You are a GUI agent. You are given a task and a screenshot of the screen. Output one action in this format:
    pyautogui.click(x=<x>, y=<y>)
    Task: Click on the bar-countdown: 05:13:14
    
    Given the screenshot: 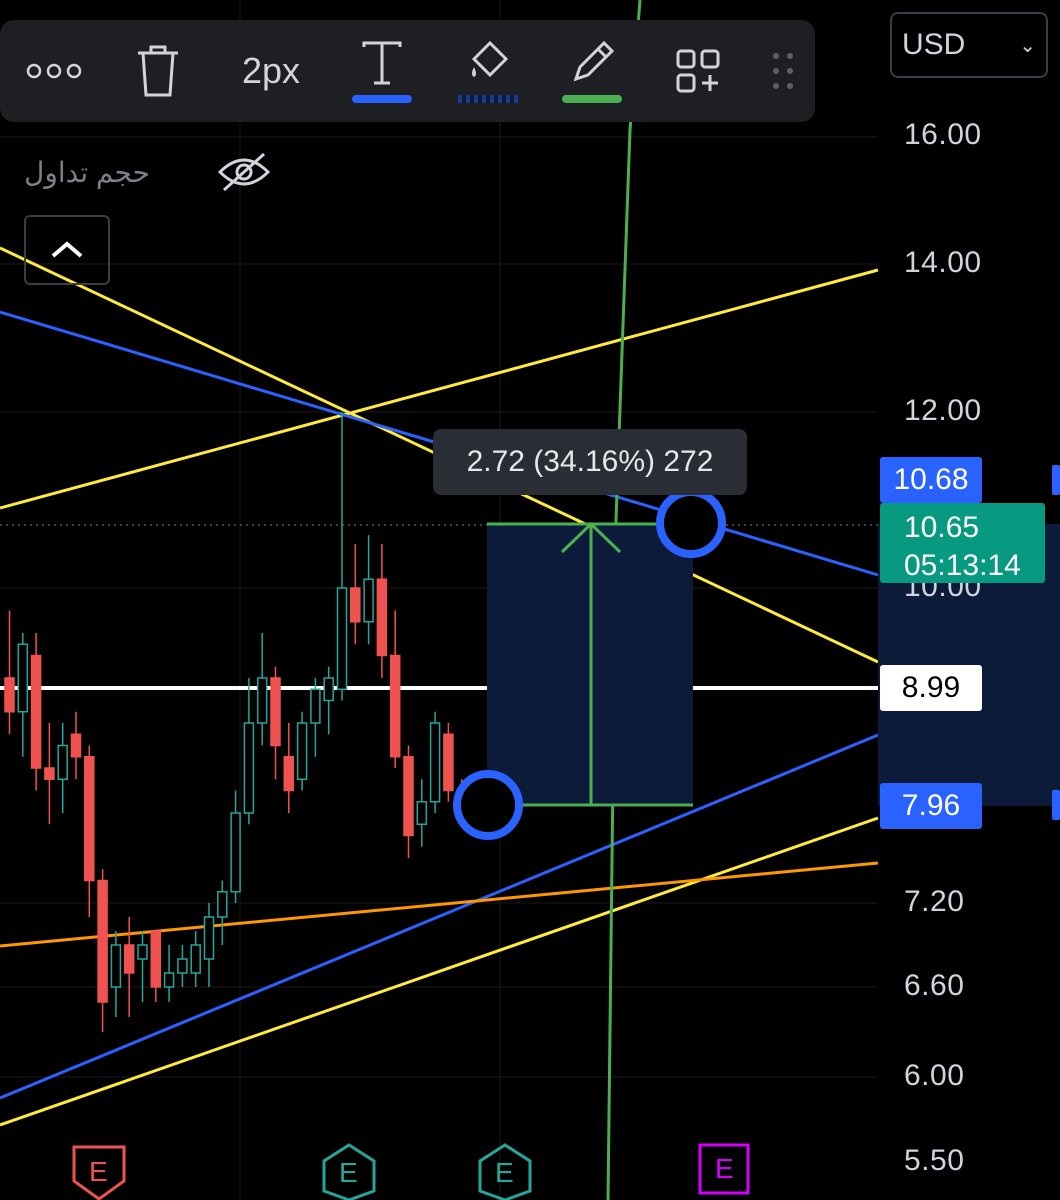 What is the action you would take?
    pyautogui.click(x=962, y=565)
    